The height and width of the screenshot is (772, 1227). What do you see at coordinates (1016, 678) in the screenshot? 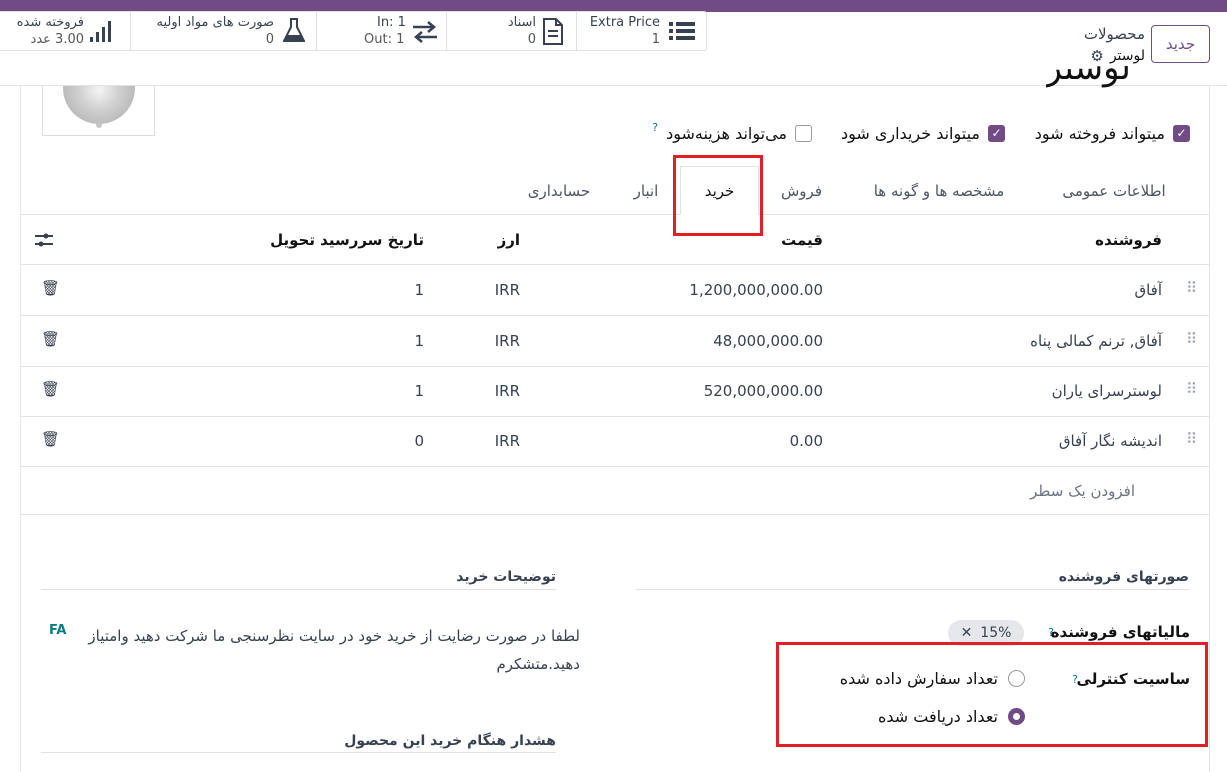
I see `radio-unselected-icon` at bounding box center [1016, 678].